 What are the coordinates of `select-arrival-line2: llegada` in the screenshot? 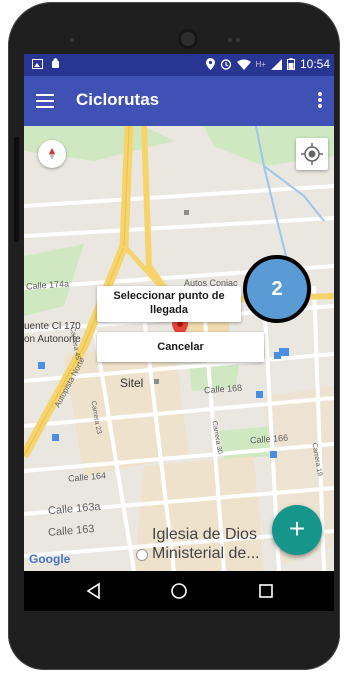 It's located at (169, 310).